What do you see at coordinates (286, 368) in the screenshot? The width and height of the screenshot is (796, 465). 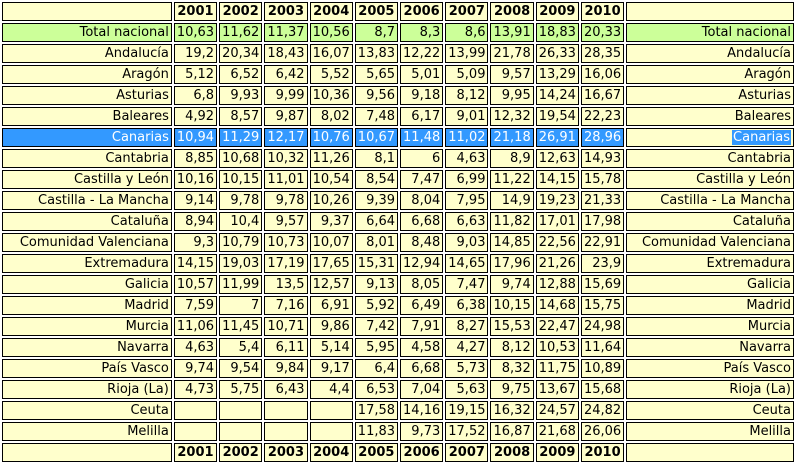 I see `value-cell: 9,84` at bounding box center [286, 368].